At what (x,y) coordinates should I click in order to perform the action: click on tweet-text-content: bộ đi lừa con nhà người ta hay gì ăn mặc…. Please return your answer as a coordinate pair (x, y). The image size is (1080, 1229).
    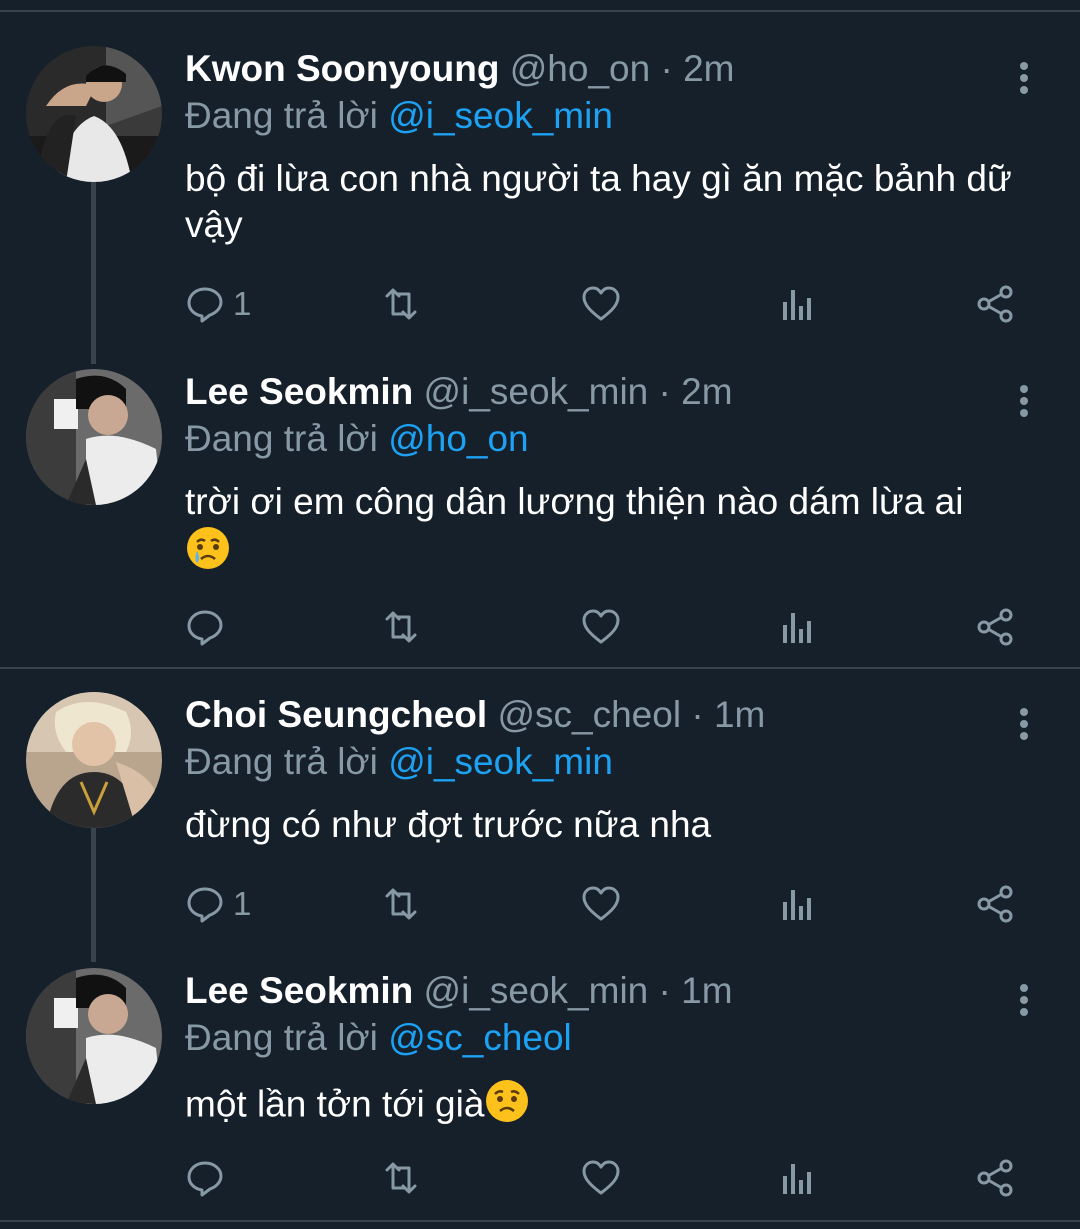
    Looking at the image, I should click on (598, 201).